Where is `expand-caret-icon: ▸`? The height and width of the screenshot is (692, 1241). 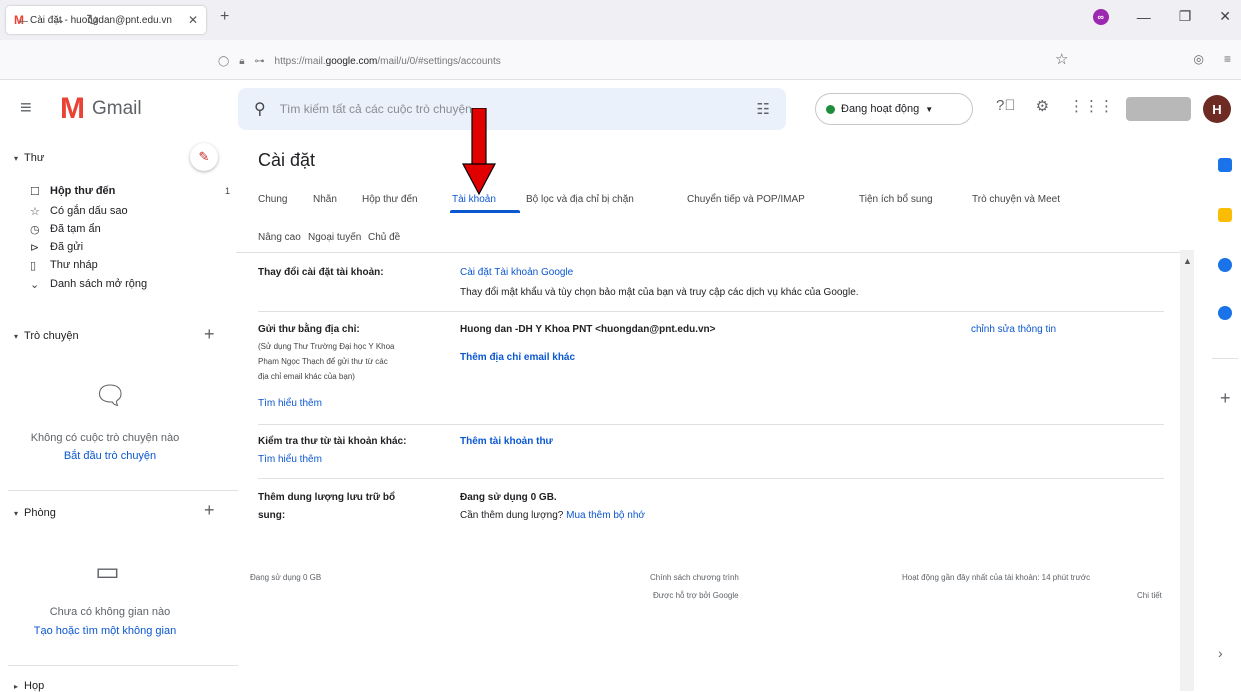
expand-caret-icon: ▸ is located at coordinates (16, 686).